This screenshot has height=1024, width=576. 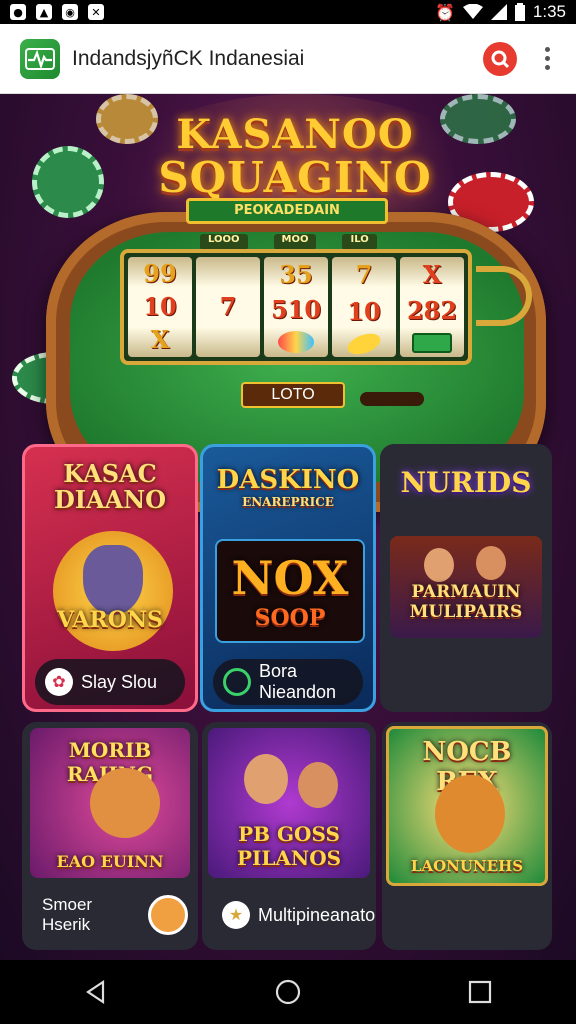 I want to click on game-card-label-text: Multipineanator, so click(x=317, y=914).